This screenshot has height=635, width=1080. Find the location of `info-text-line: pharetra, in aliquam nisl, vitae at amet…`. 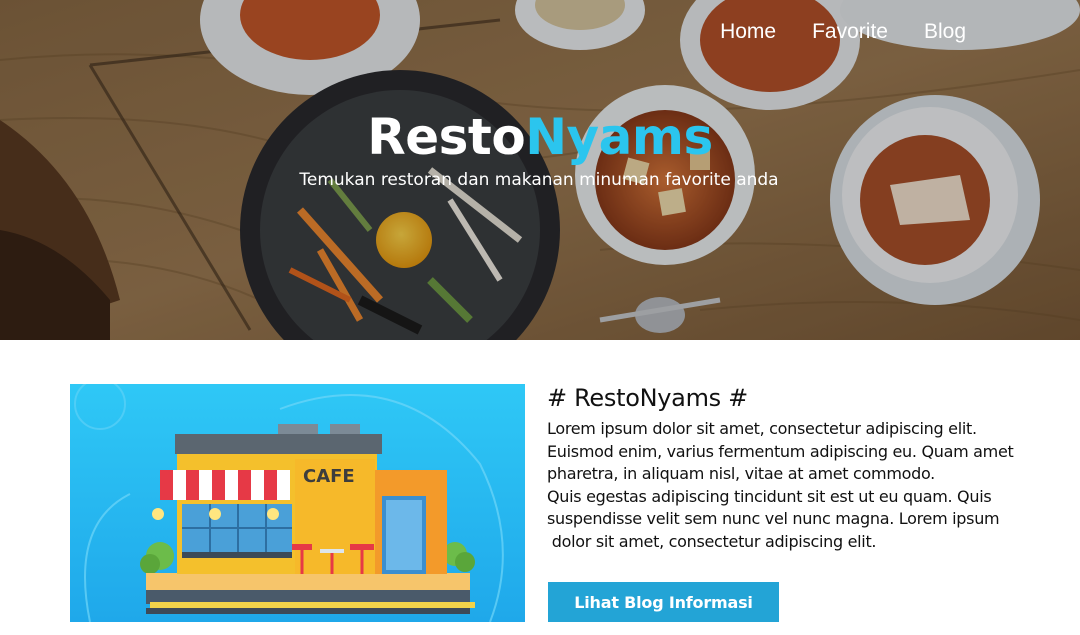

info-text-line: pharetra, in aliquam nisl, vitae at amet… is located at coordinates (741, 474).